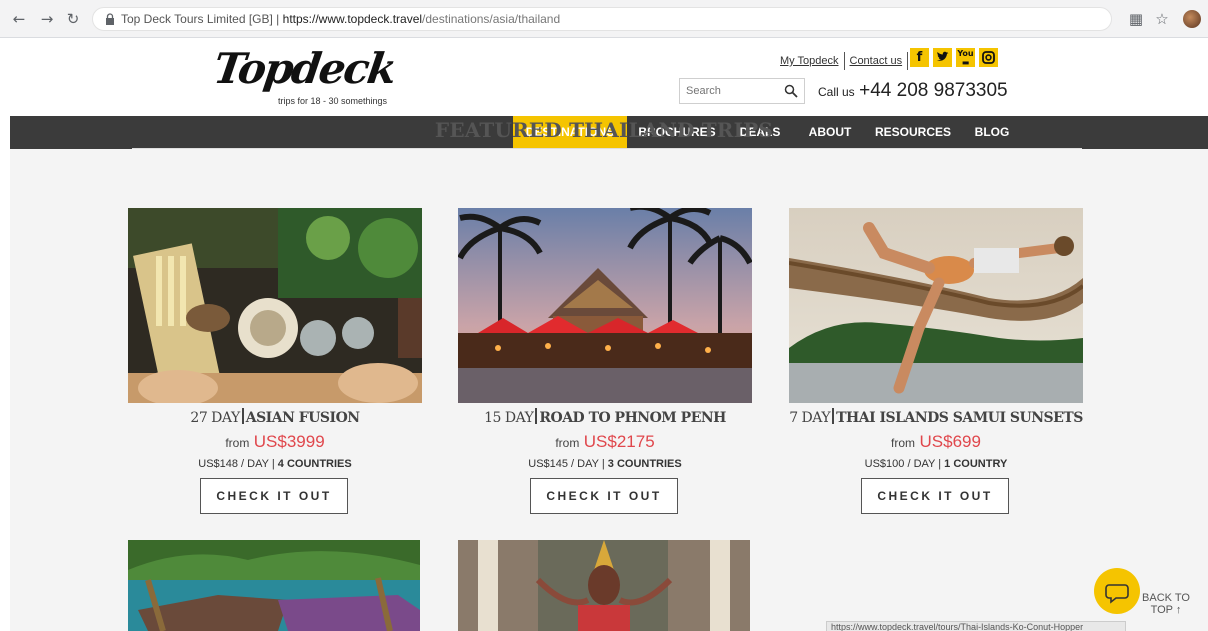 This screenshot has width=1208, height=631. Describe the element at coordinates (959, 418) in the screenshot. I see `trip-name: THAI ISLANDS SAMUI SUNSETS` at that location.